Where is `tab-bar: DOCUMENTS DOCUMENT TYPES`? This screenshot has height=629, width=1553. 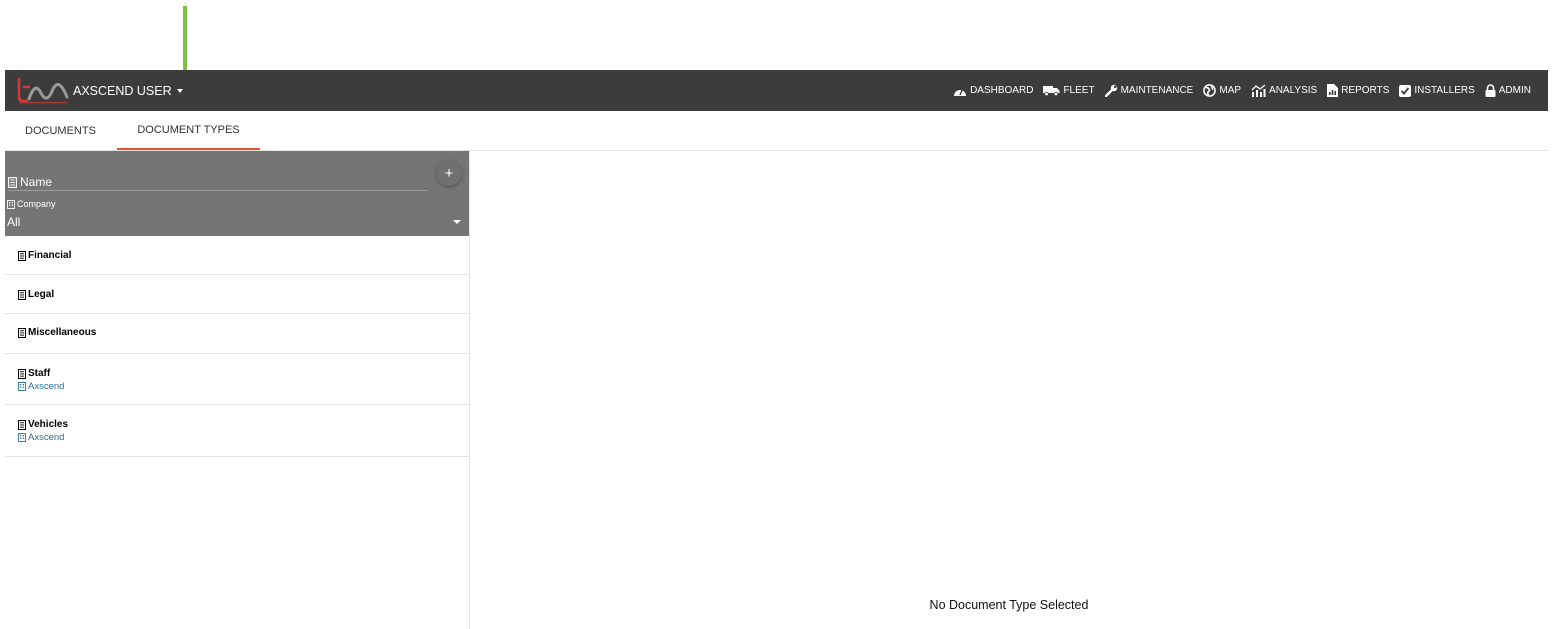 tab-bar: DOCUMENTS DOCUMENT TYPES is located at coordinates (776, 131).